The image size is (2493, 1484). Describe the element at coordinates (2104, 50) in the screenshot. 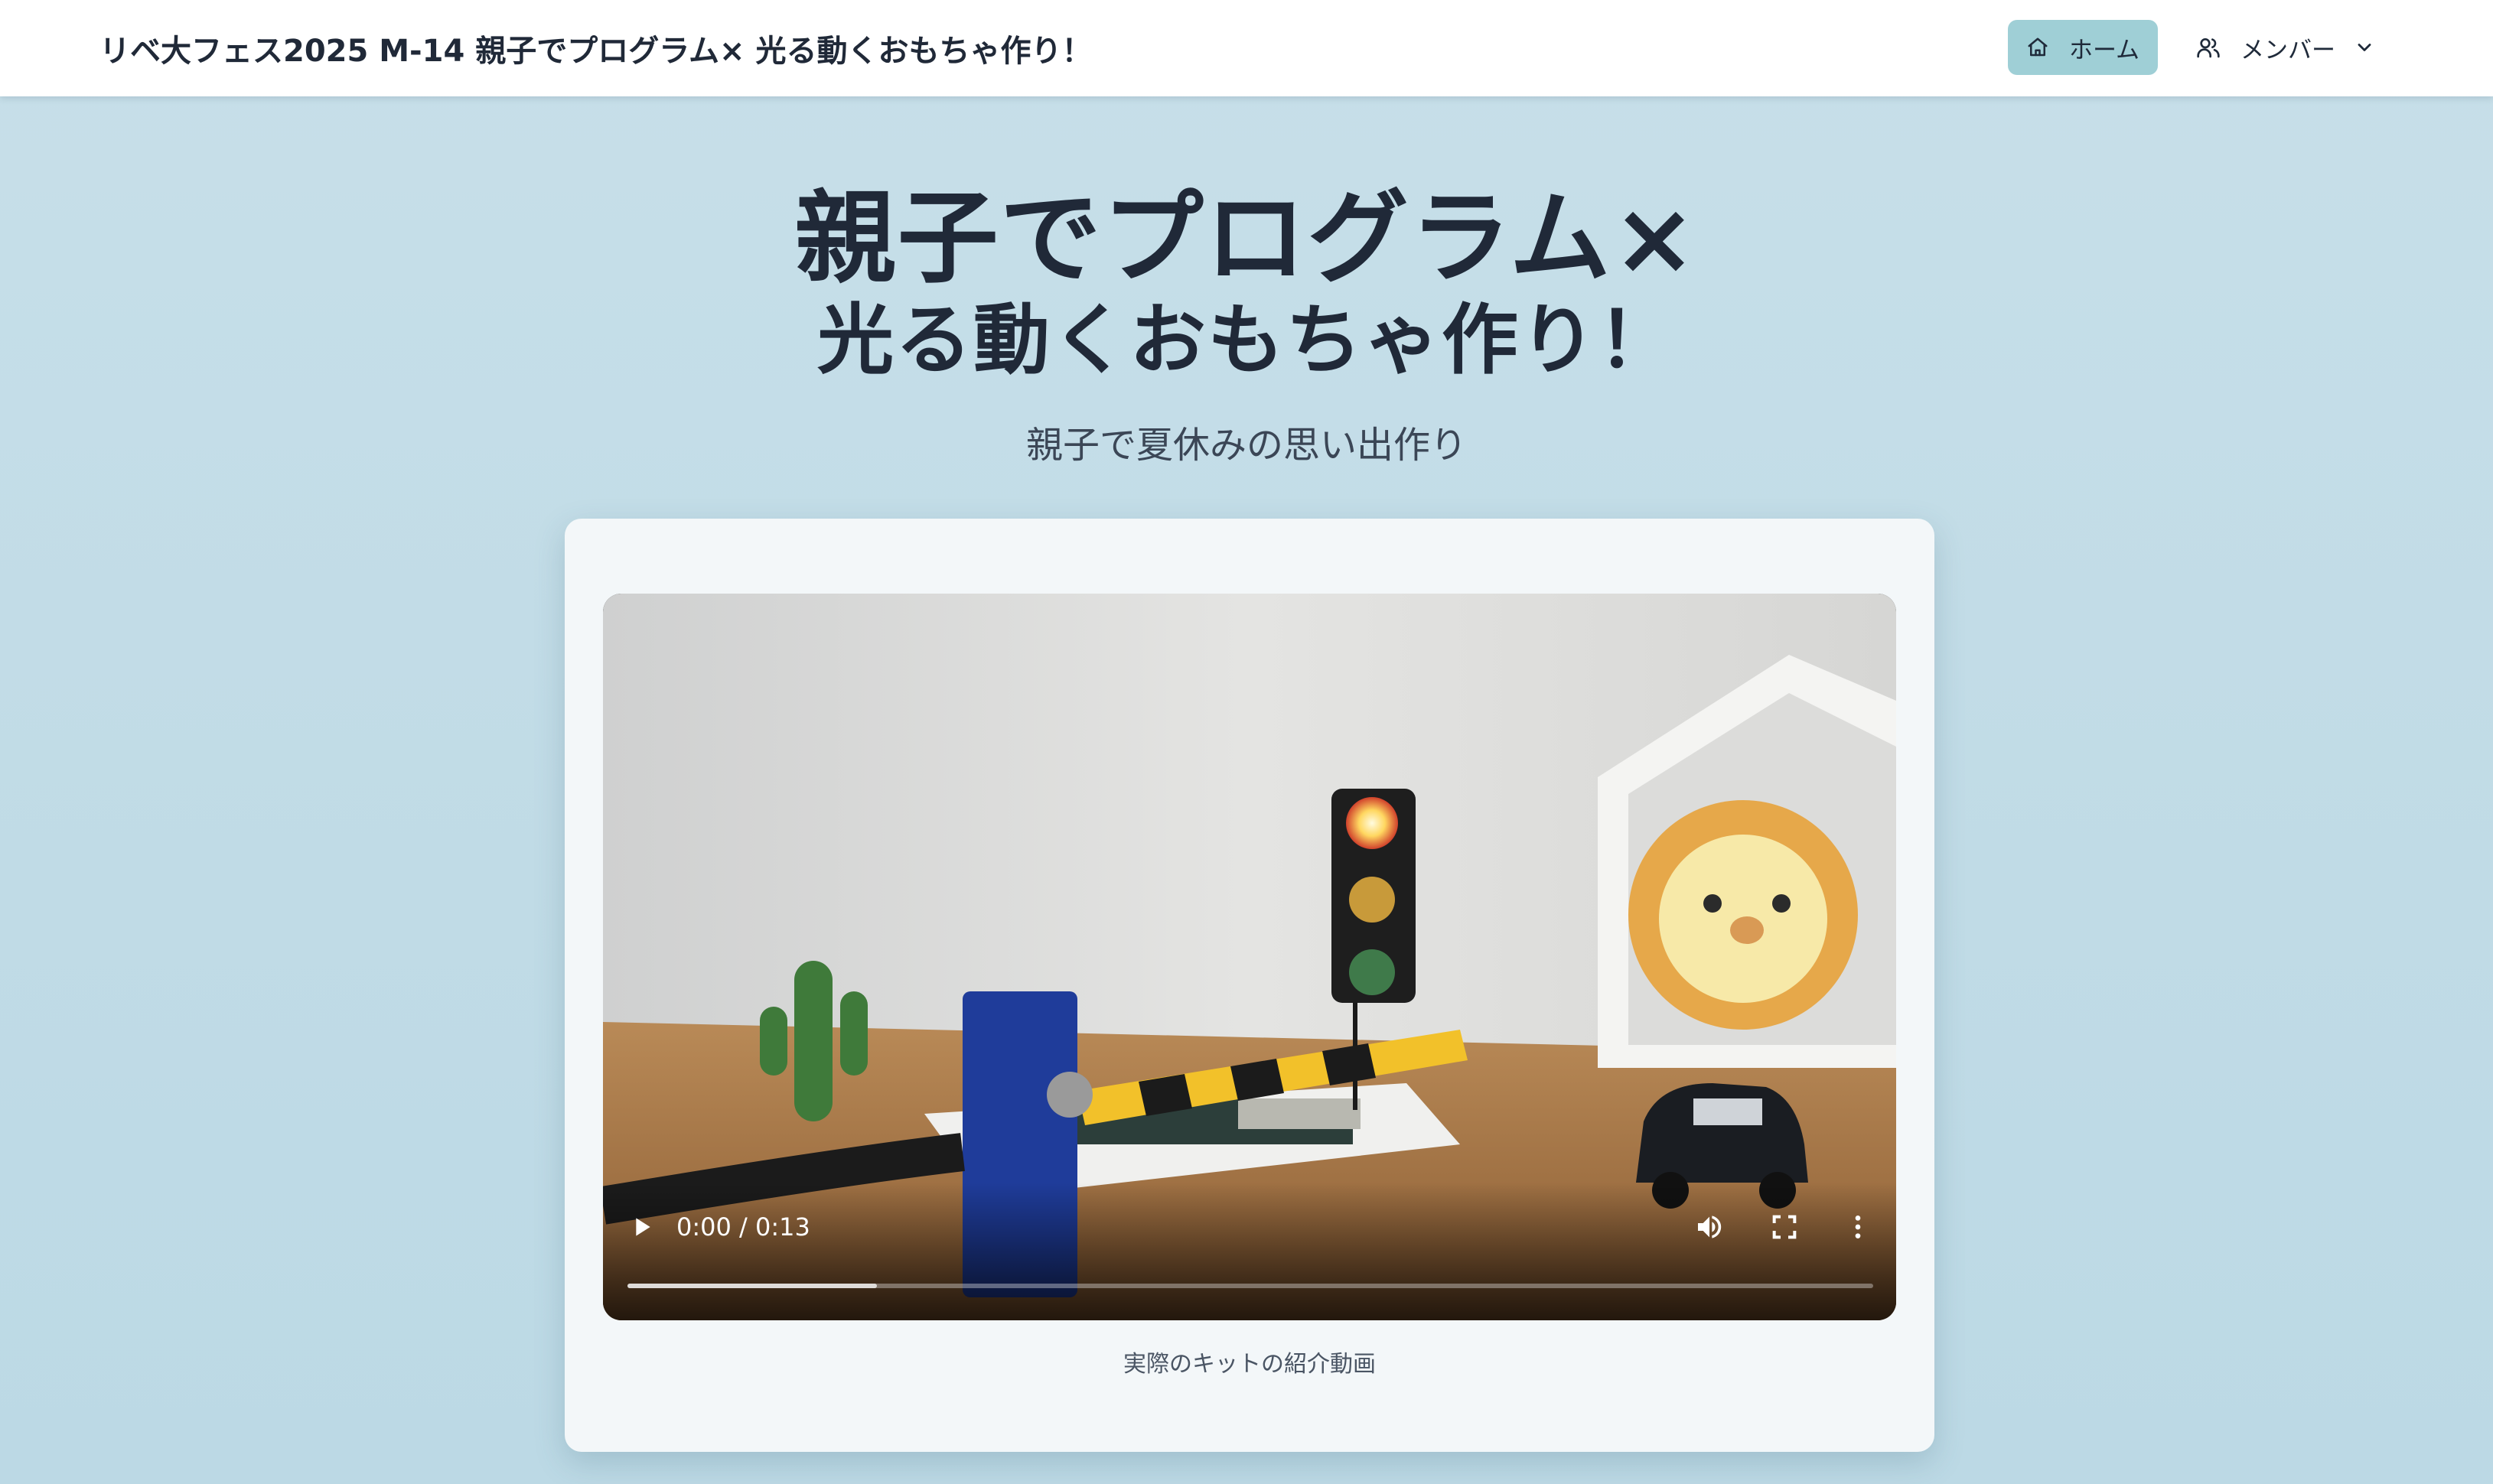

I see `home-button-label: ホーム` at that location.